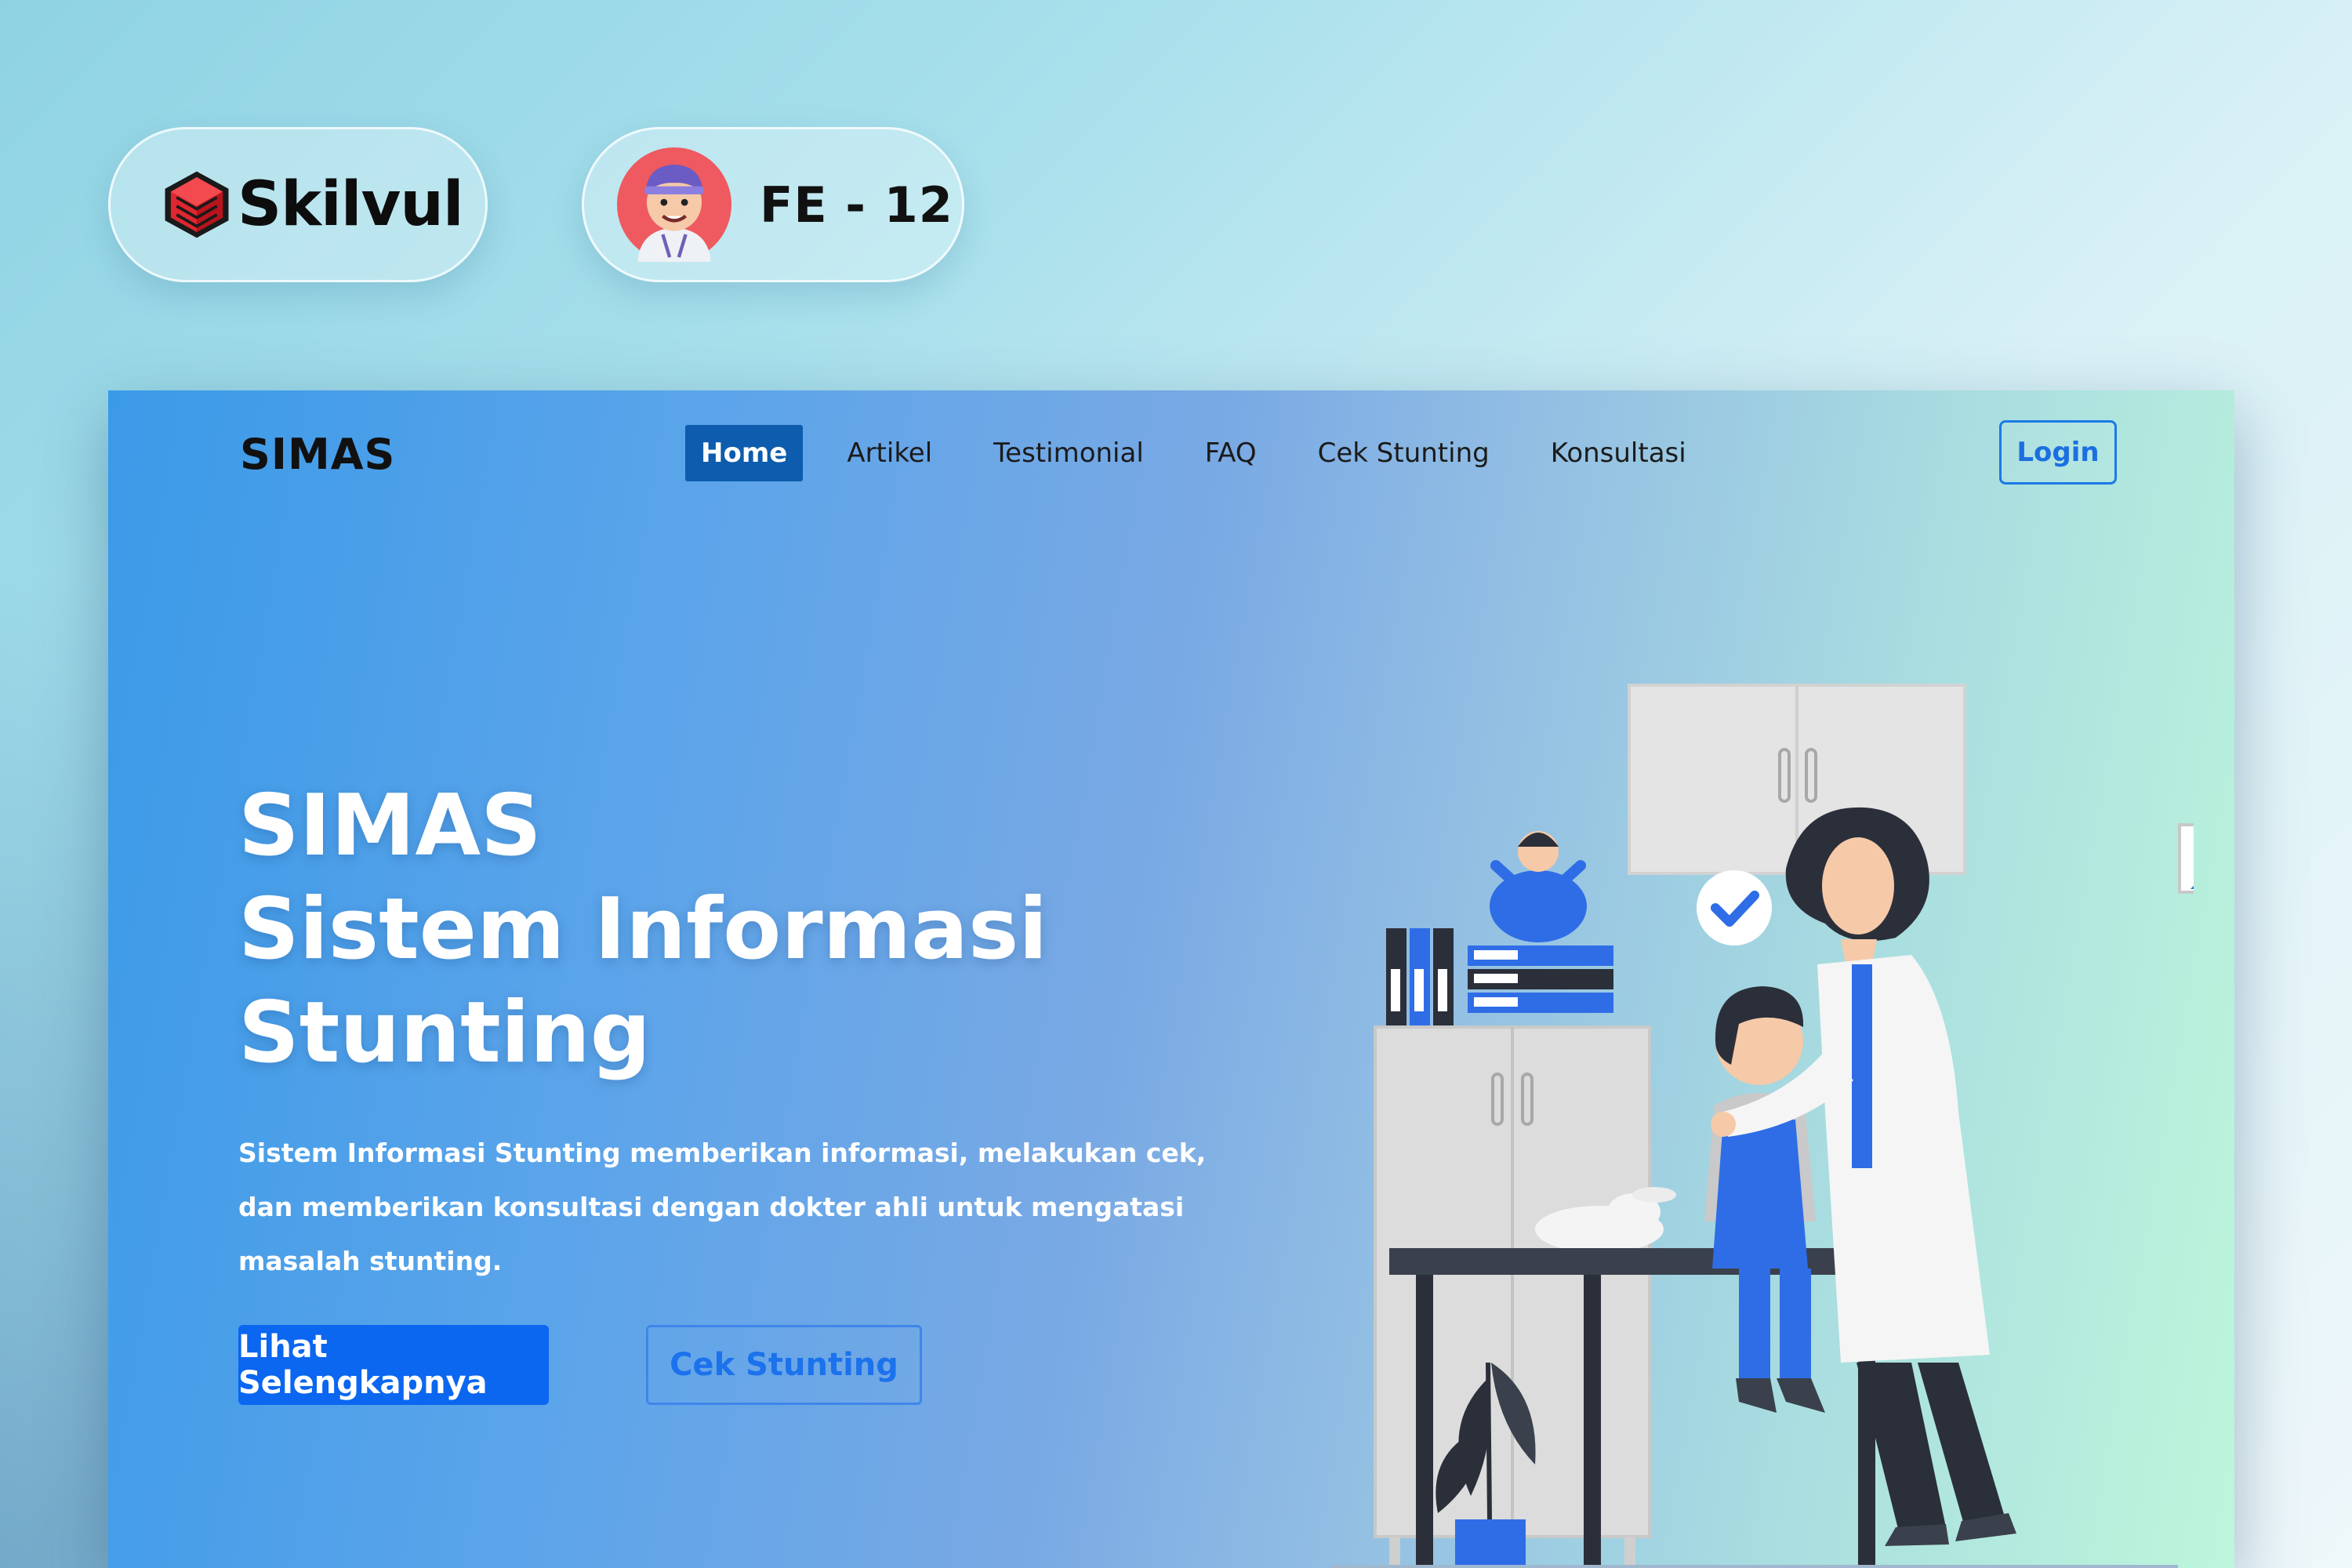 The image size is (2352, 1568). What do you see at coordinates (317, 454) in the screenshot?
I see `site-logo: SIMAS` at bounding box center [317, 454].